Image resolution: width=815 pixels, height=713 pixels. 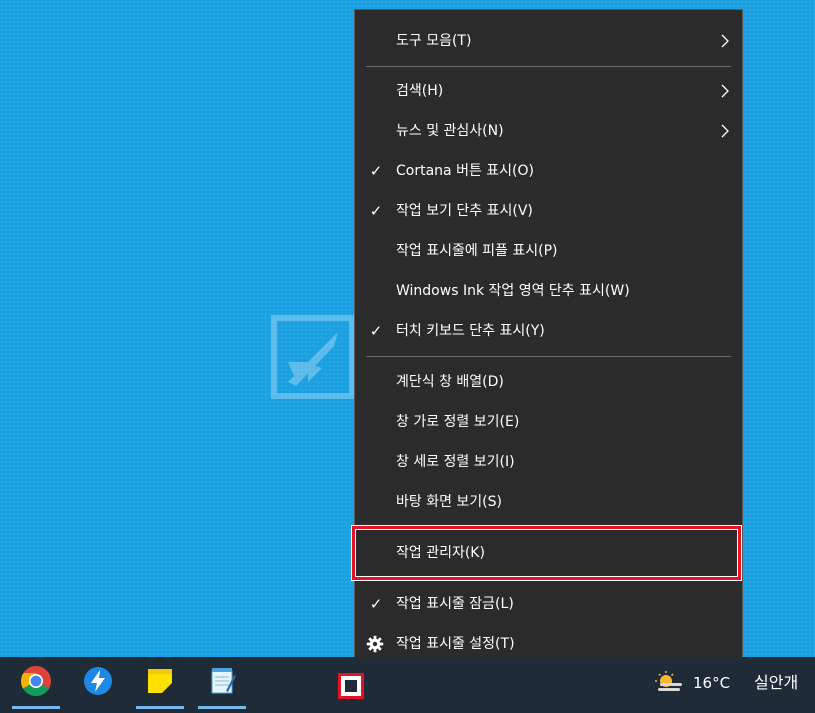 What do you see at coordinates (668, 681) in the screenshot?
I see `partly-sunny-icon` at bounding box center [668, 681].